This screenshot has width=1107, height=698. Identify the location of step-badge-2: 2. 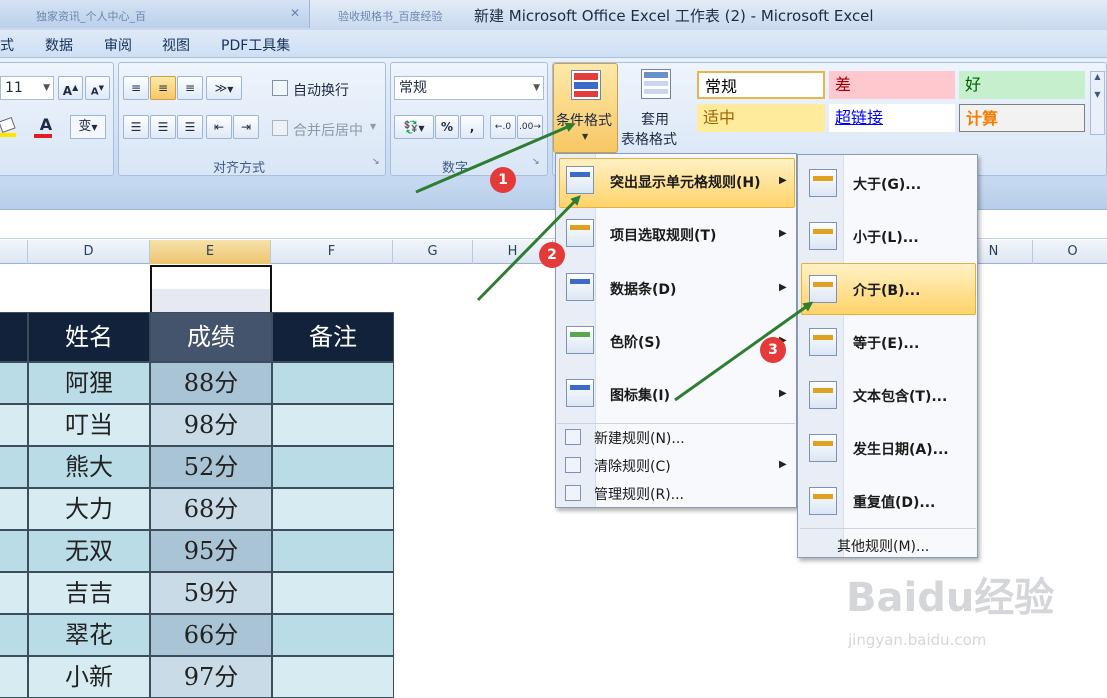
(552, 255).